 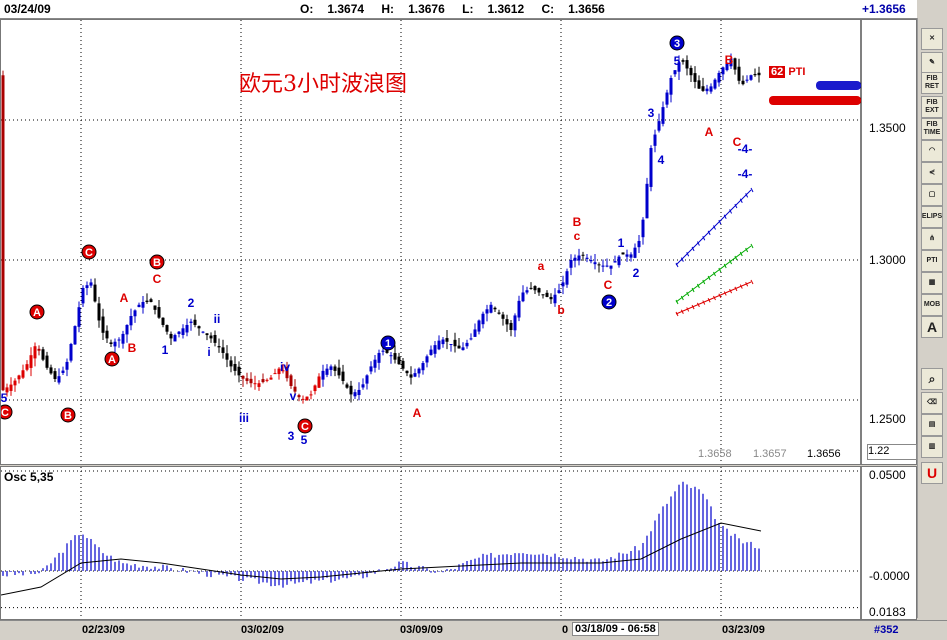 What do you see at coordinates (932, 63) in the screenshot?
I see `pencil-icon: ✎` at bounding box center [932, 63].